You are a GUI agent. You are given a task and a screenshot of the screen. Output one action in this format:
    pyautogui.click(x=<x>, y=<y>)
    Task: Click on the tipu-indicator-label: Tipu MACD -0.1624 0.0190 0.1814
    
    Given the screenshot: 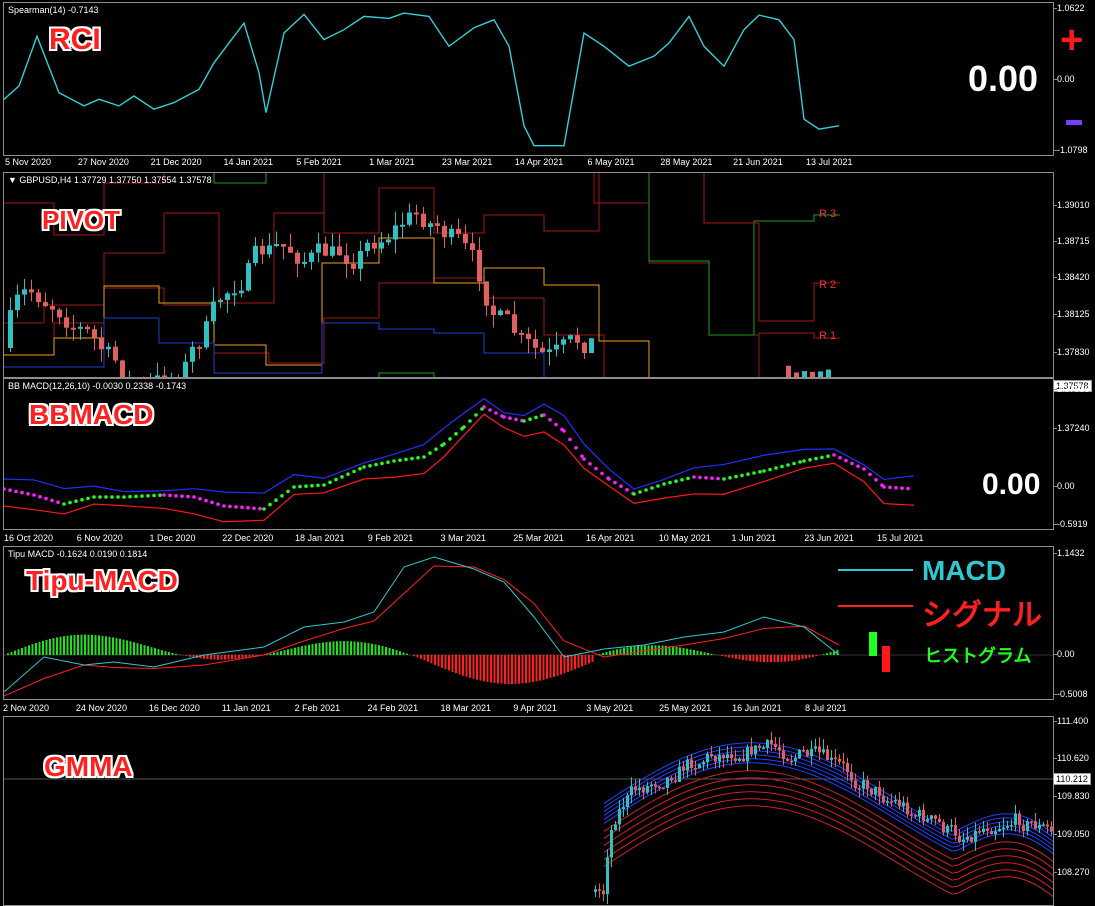 What is the action you would take?
    pyautogui.click(x=78, y=554)
    